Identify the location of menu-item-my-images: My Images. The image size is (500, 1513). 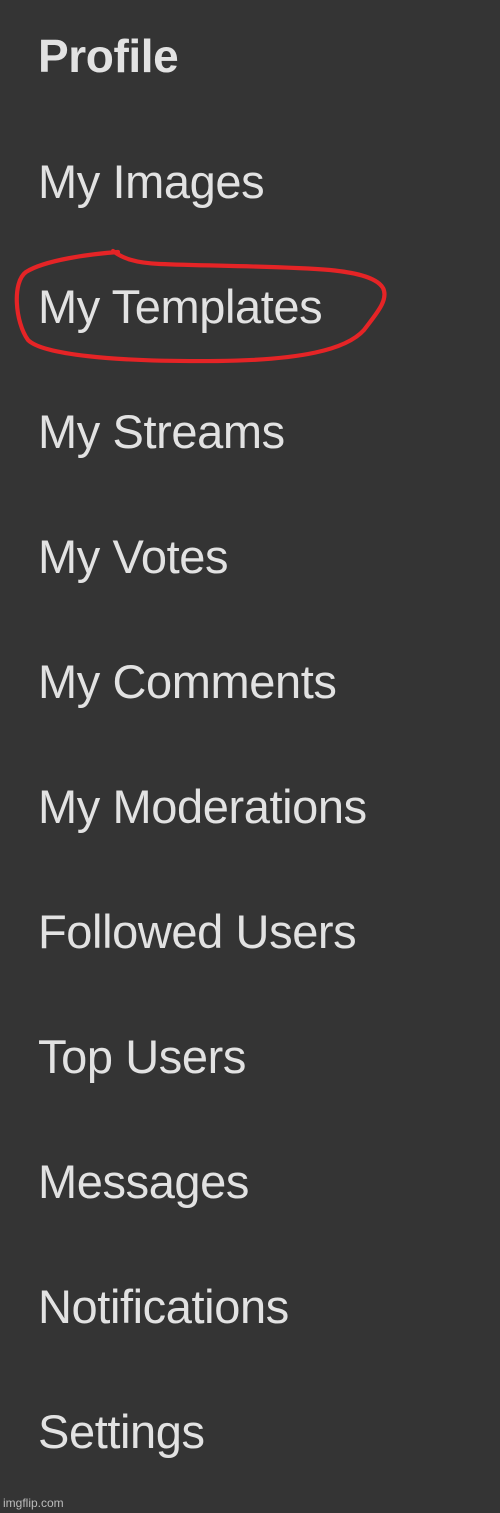
(151, 182).